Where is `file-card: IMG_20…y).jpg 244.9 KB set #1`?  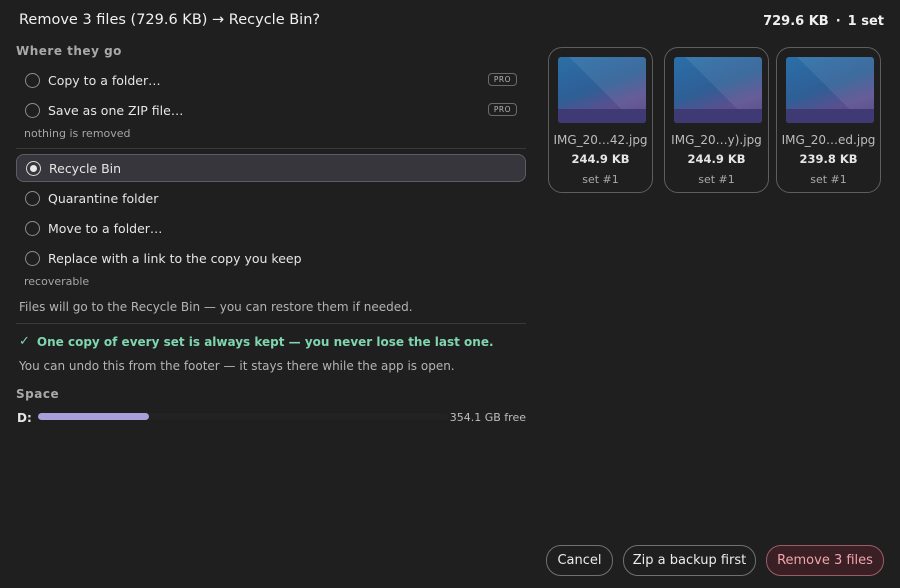
file-card: IMG_20…y).jpg 244.9 KB set #1 is located at coordinates (716, 120).